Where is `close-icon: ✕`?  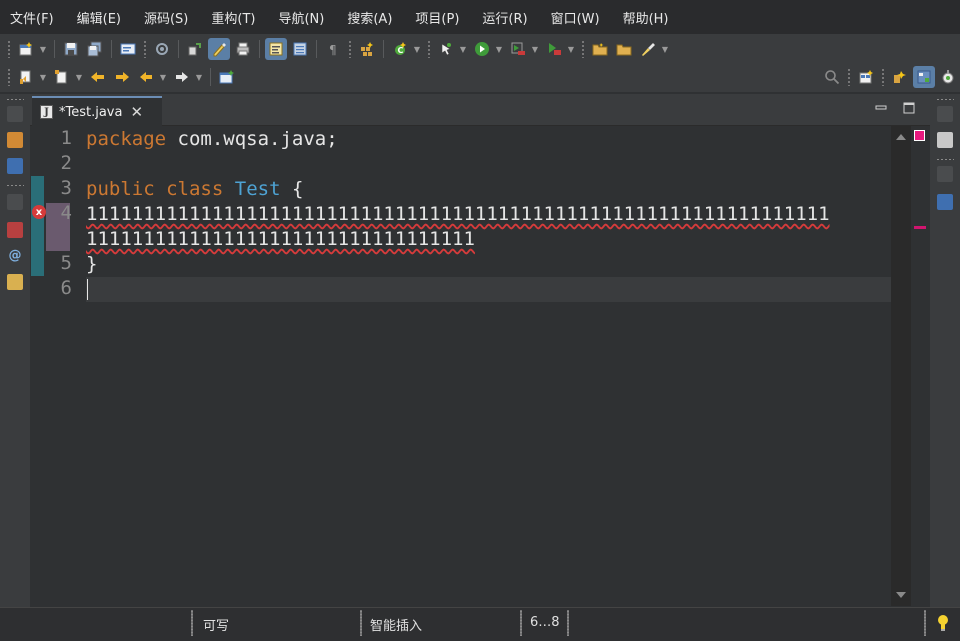 close-icon: ✕ is located at coordinates (136, 112).